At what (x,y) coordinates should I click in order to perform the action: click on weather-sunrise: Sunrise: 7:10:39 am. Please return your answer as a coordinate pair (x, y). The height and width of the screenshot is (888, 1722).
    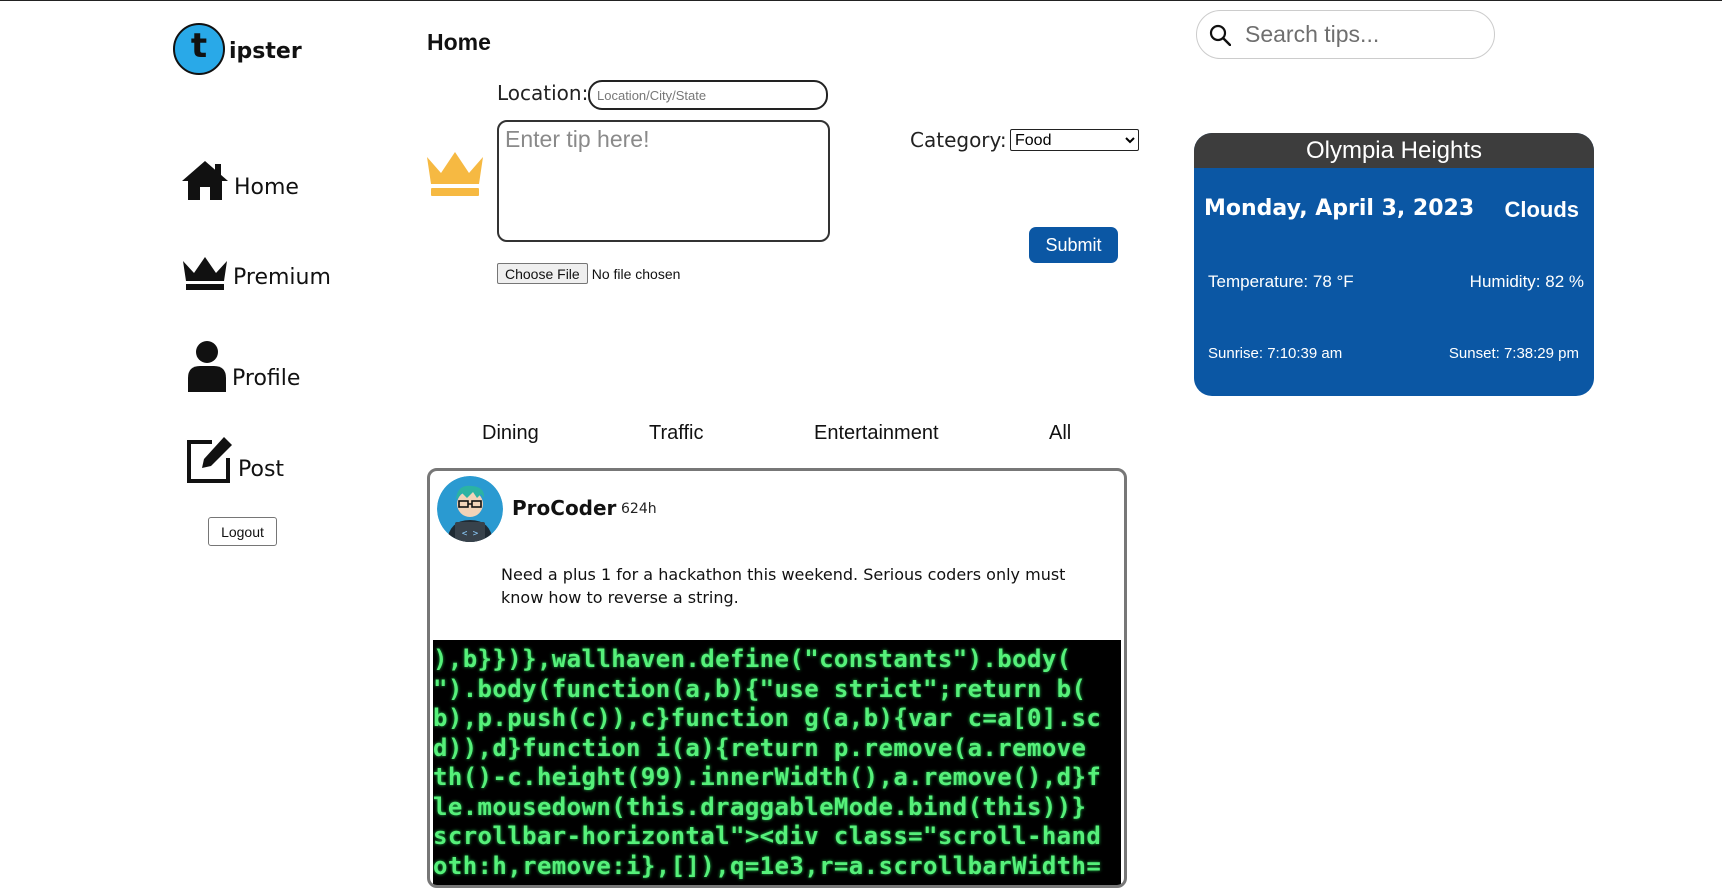
    Looking at the image, I should click on (1275, 353).